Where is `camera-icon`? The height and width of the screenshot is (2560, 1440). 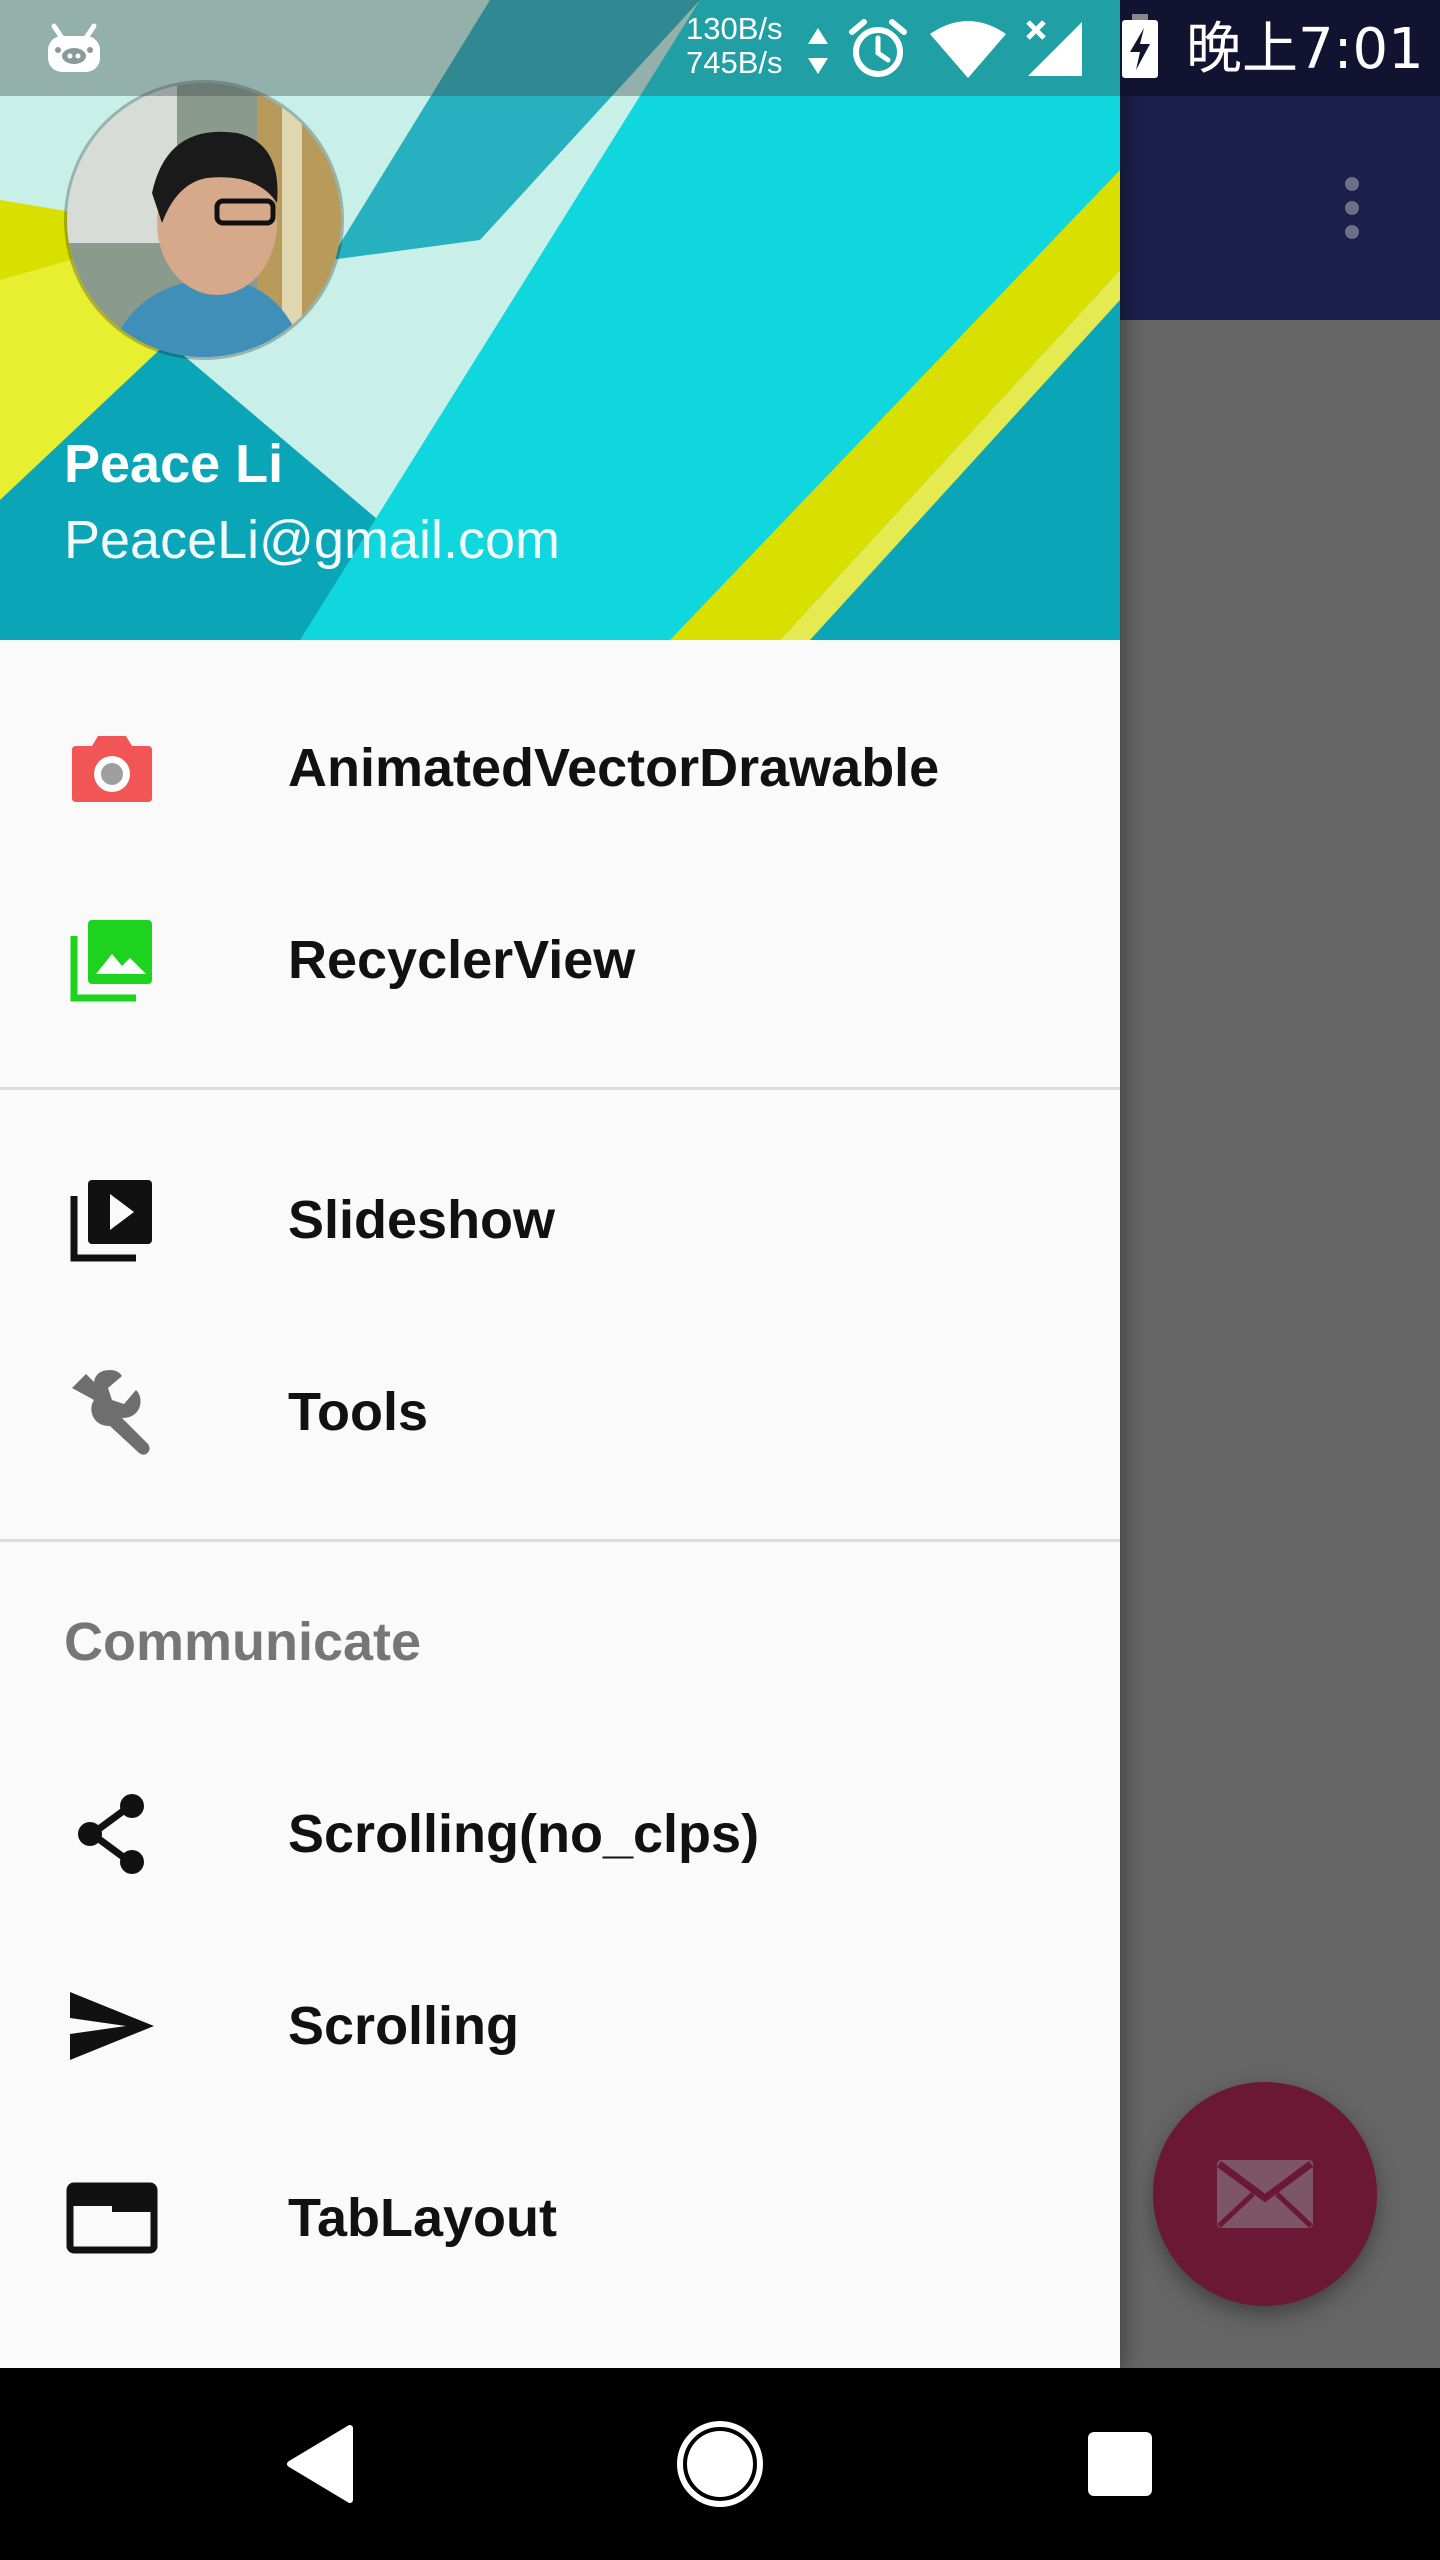 camera-icon is located at coordinates (112, 768).